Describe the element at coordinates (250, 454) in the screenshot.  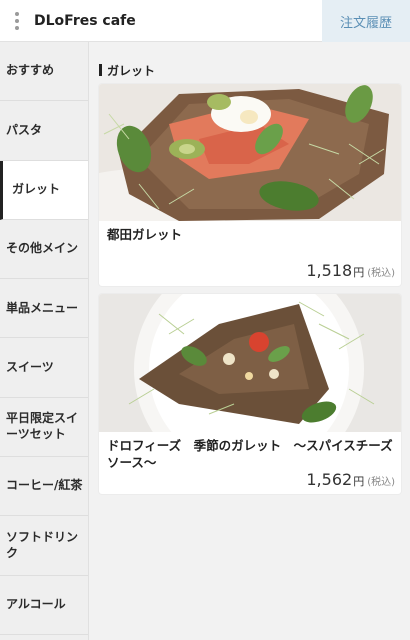
I see `menu-item-name: ドロフィーズ 季節のガレット 〜スパイスチーズソース〜` at that location.